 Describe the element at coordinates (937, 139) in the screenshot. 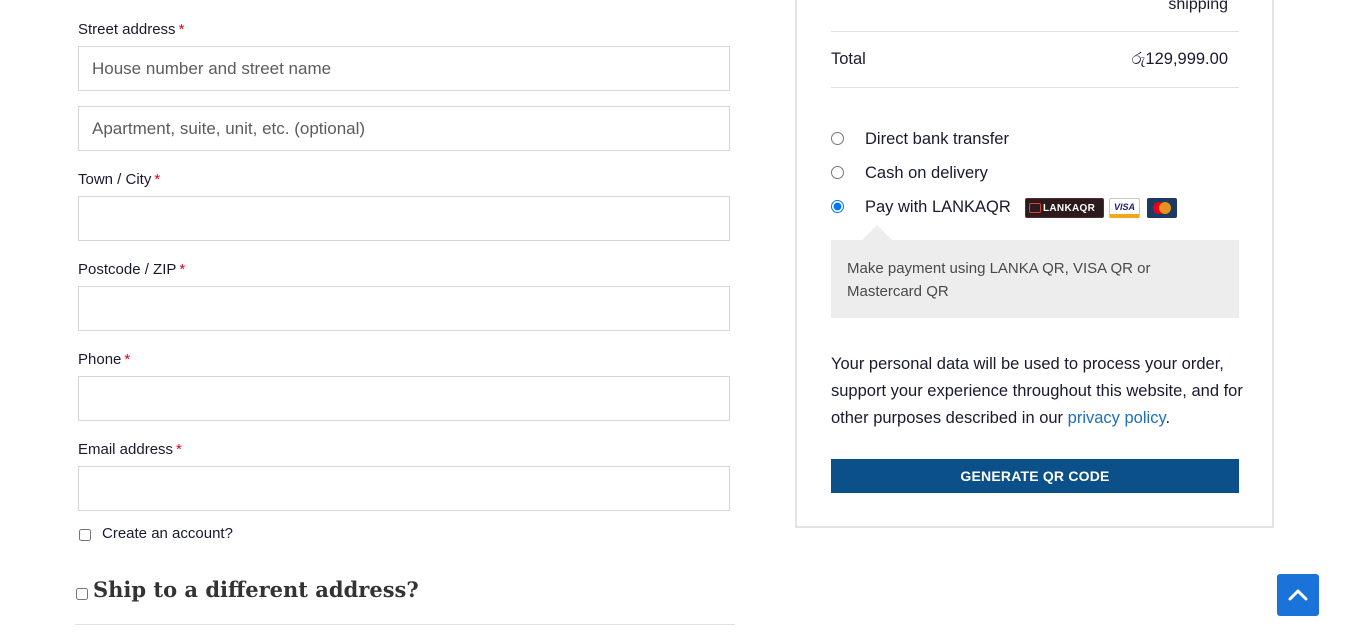

I see `payment-label-bank-transfer: Direct bank transfer` at that location.